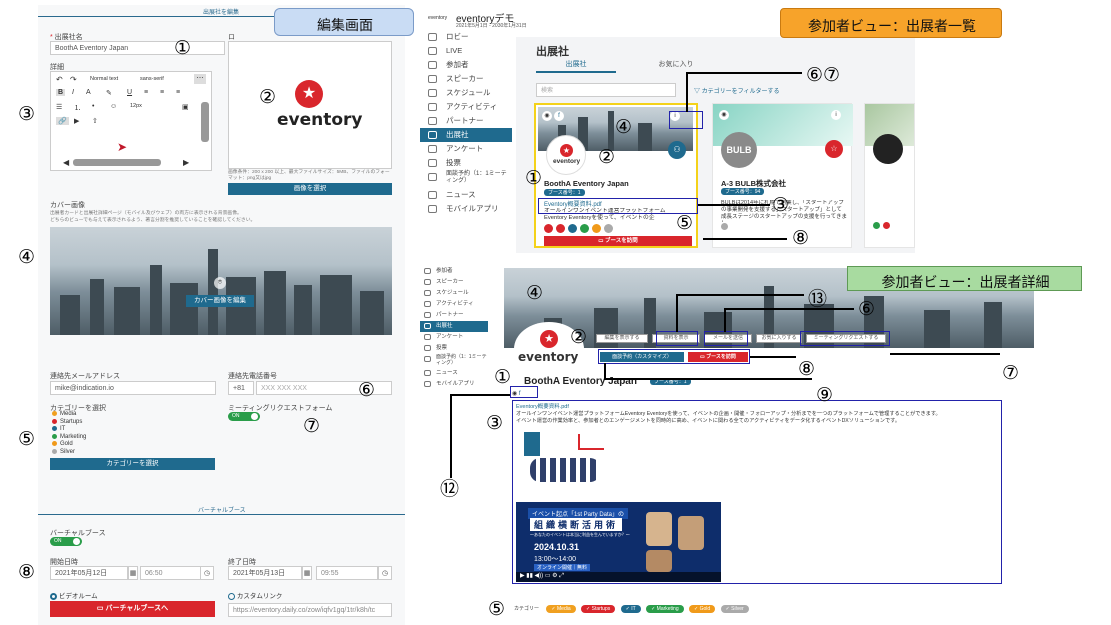 Image resolution: width=1111 pixels, height=625 pixels. I want to click on video-controls: ▶ ▮▮ ◀)) ▭ ⚙ ⤢, so click(618, 577).